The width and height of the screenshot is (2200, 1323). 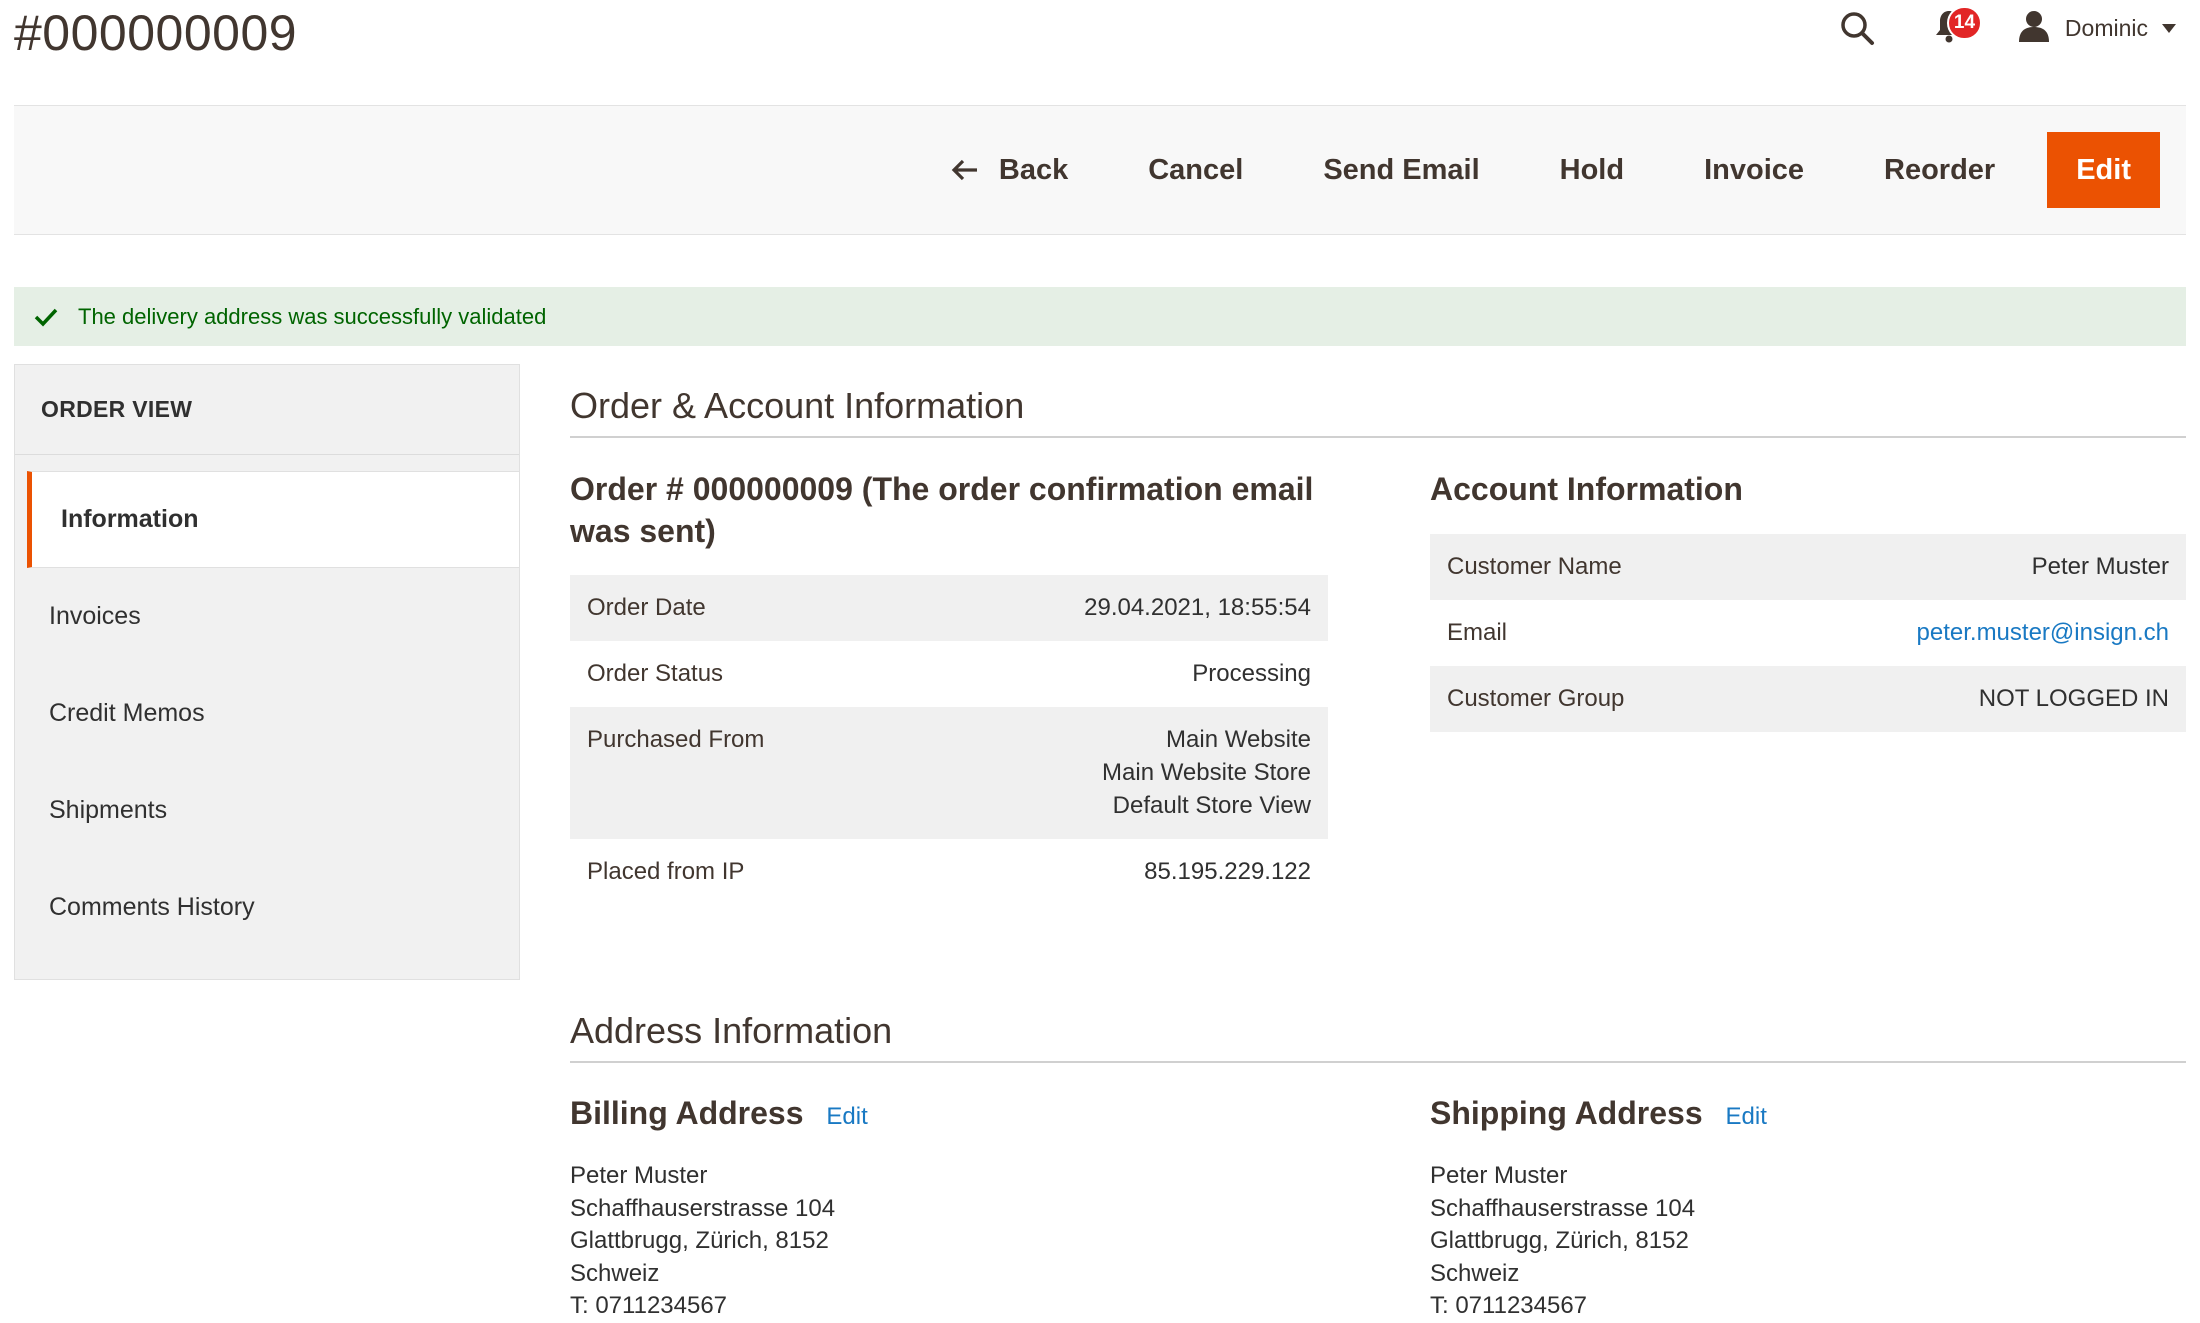 I want to click on table-row: Order Date 29.04.2021, 18:55:54, so click(x=949, y=608).